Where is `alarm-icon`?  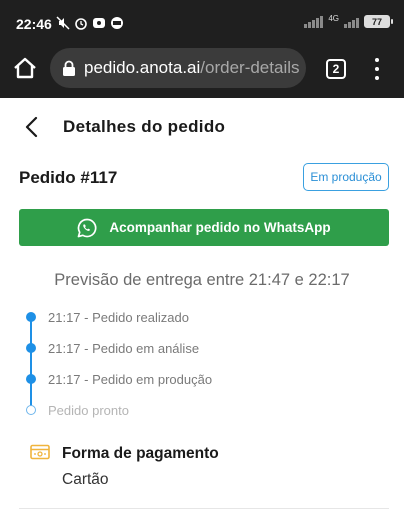 alarm-icon is located at coordinates (81, 24).